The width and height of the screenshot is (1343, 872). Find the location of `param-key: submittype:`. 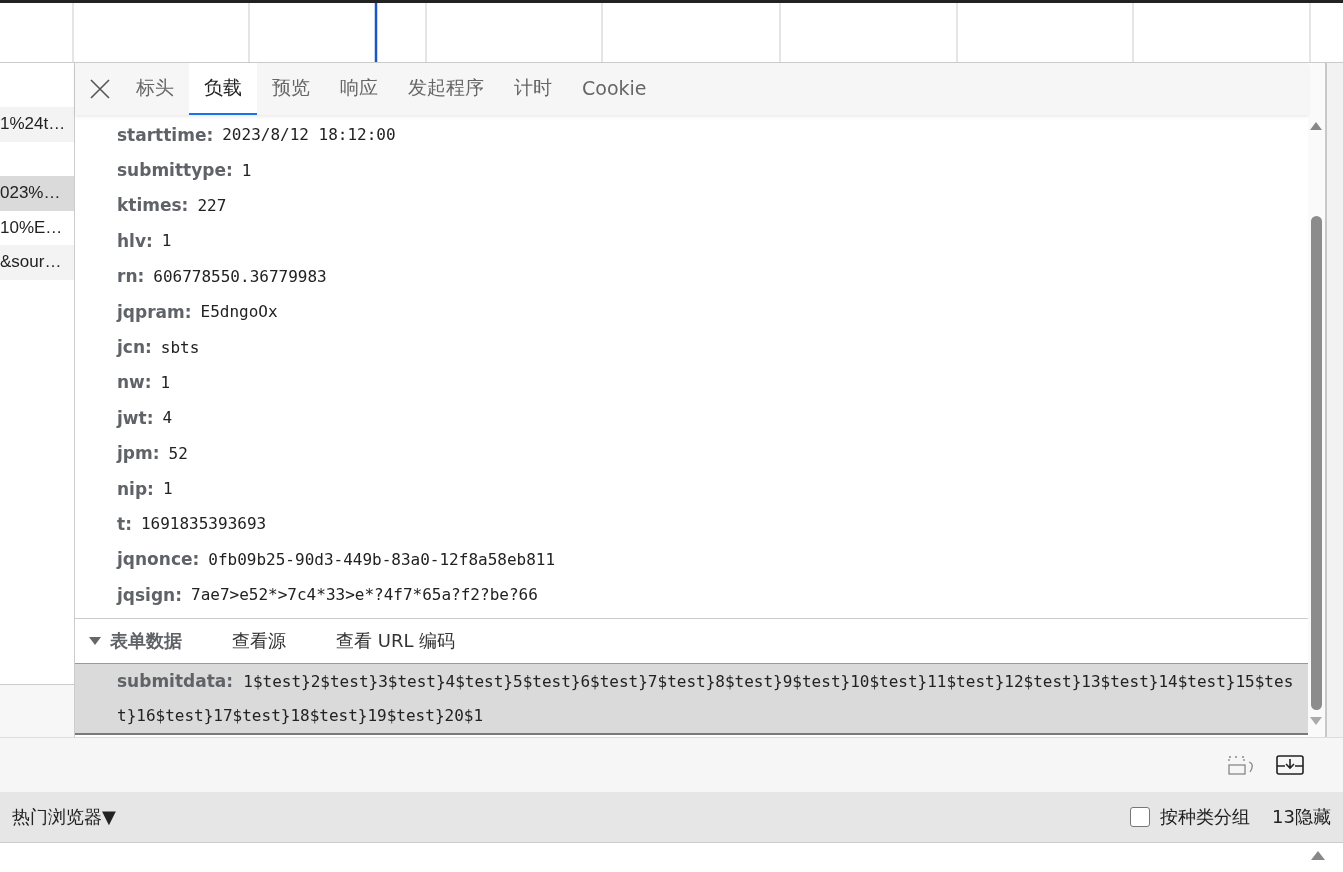

param-key: submittype: is located at coordinates (175, 170).